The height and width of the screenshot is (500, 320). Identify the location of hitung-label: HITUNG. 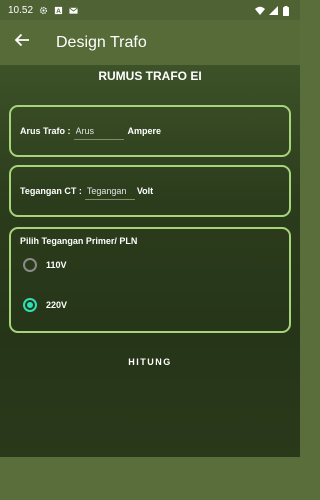
(150, 362).